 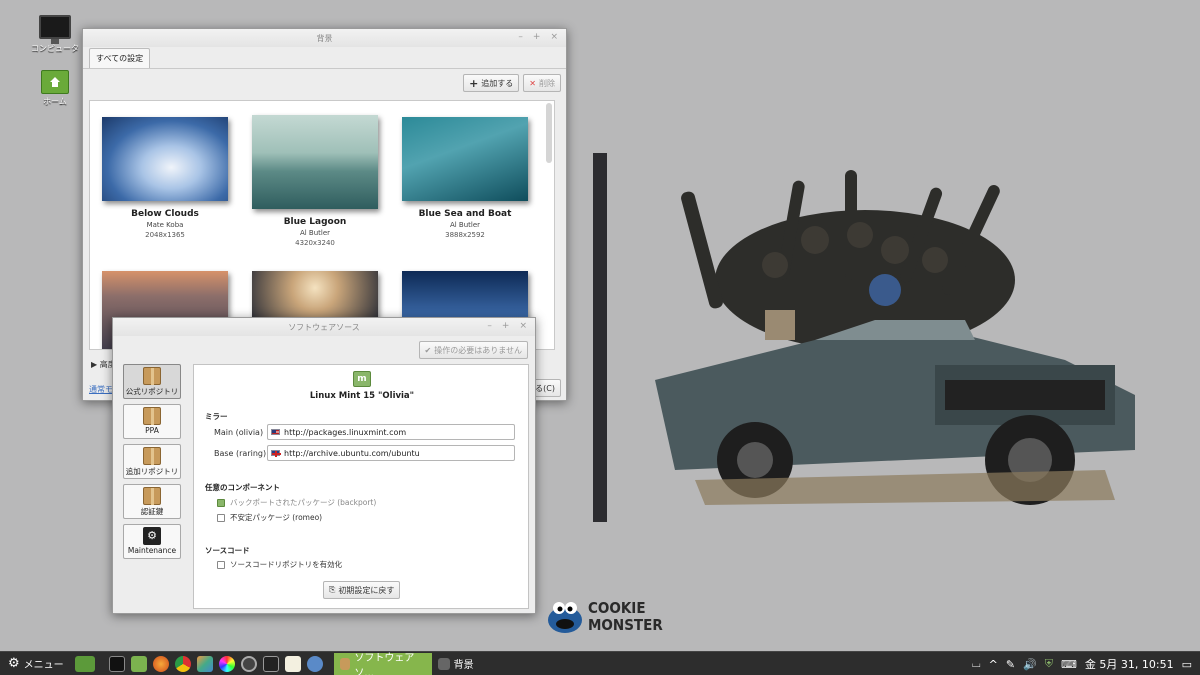 What do you see at coordinates (565, 617) in the screenshot?
I see `cookie-monster-face-icon` at bounding box center [565, 617].